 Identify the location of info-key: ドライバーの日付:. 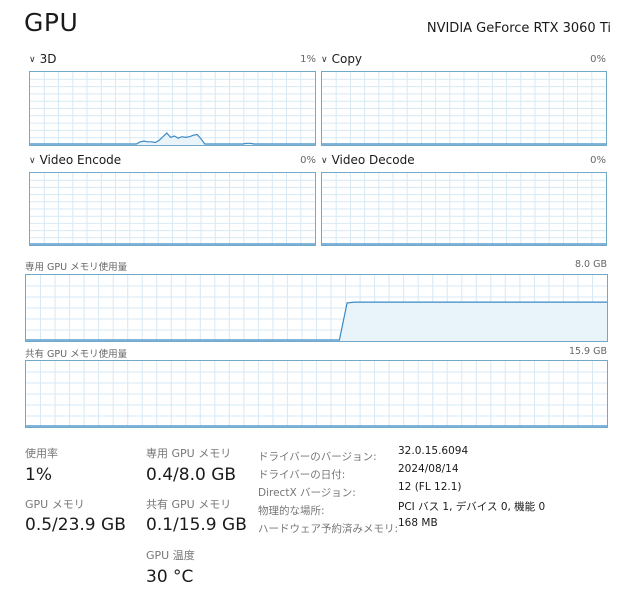
(302, 475).